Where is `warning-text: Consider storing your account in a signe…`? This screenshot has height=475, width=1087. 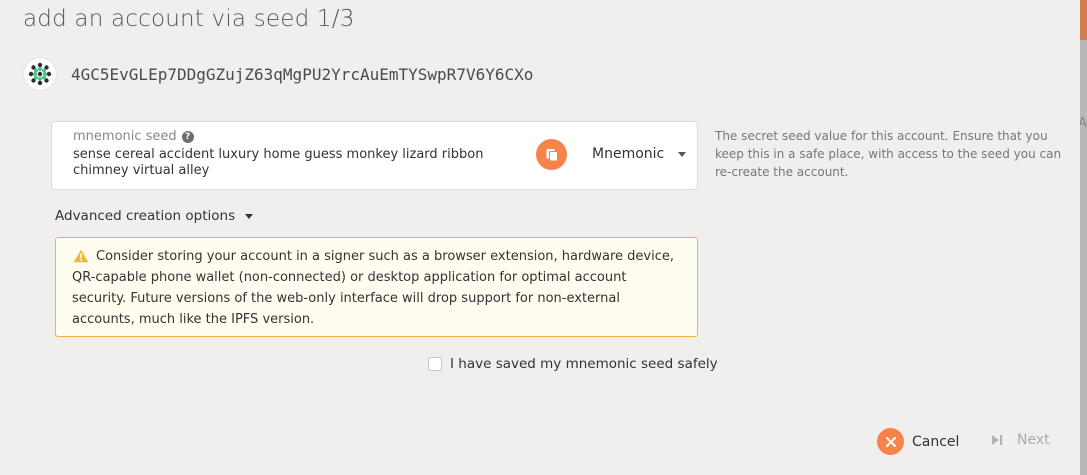 warning-text: Consider storing your account in a signe… is located at coordinates (373, 288).